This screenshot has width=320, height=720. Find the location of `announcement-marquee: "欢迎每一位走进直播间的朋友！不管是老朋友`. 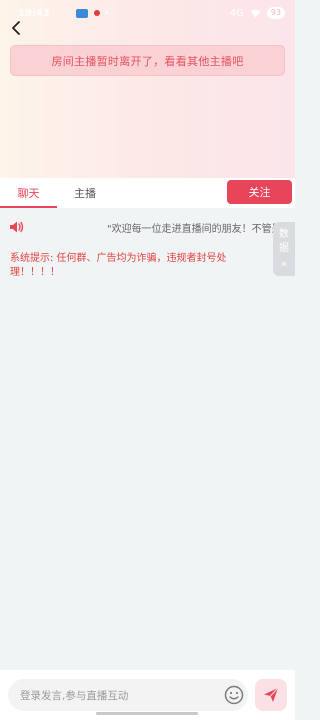

announcement-marquee: "欢迎每一位走进直播间的朋友！不管是老朋友 is located at coordinates (147, 227).